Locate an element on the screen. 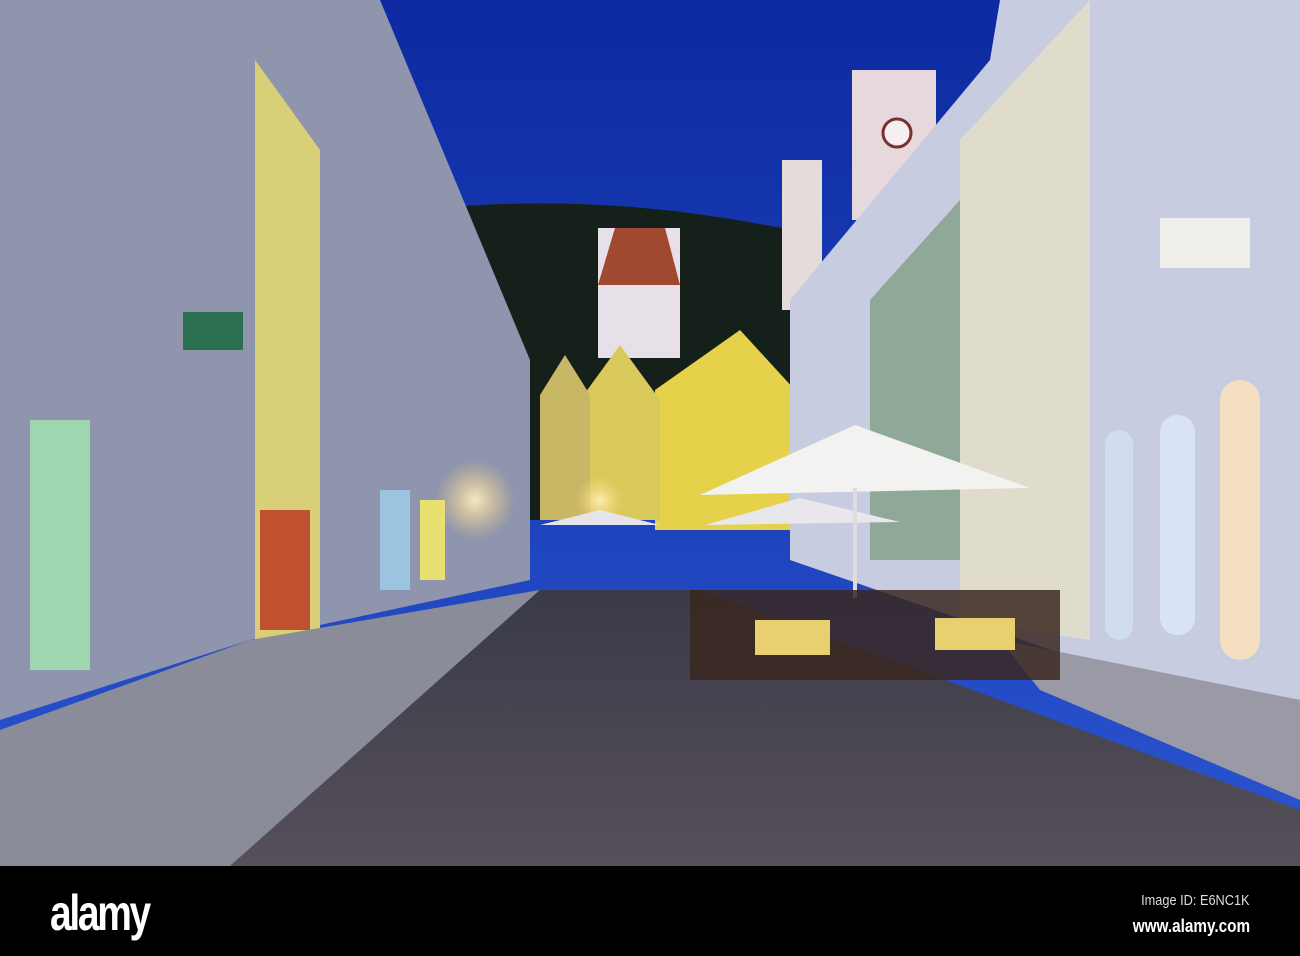  watermark-bar: alamy Image ID: E6NC1K www.alamy.com is located at coordinates (650, 911).